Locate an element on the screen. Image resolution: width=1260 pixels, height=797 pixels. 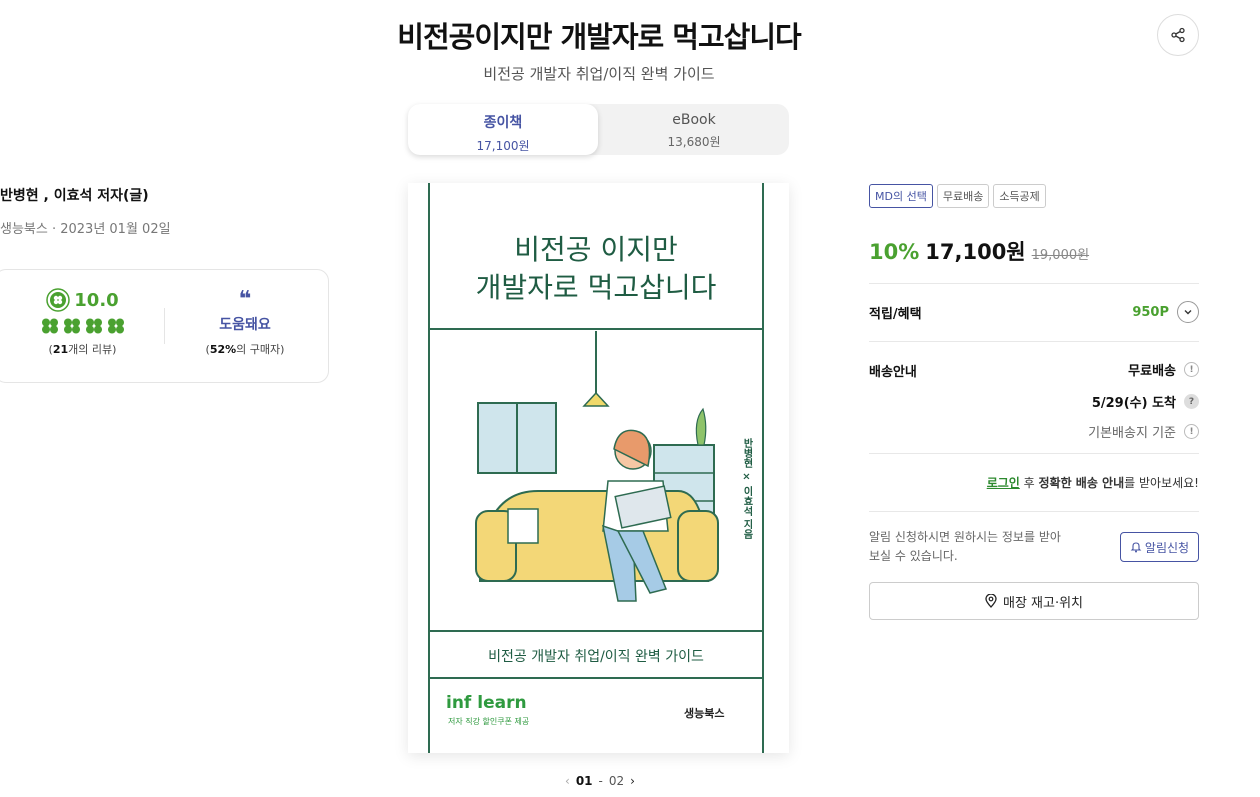
arrival-row: 5/29(수) 도착 ? is located at coordinates (1145, 401).